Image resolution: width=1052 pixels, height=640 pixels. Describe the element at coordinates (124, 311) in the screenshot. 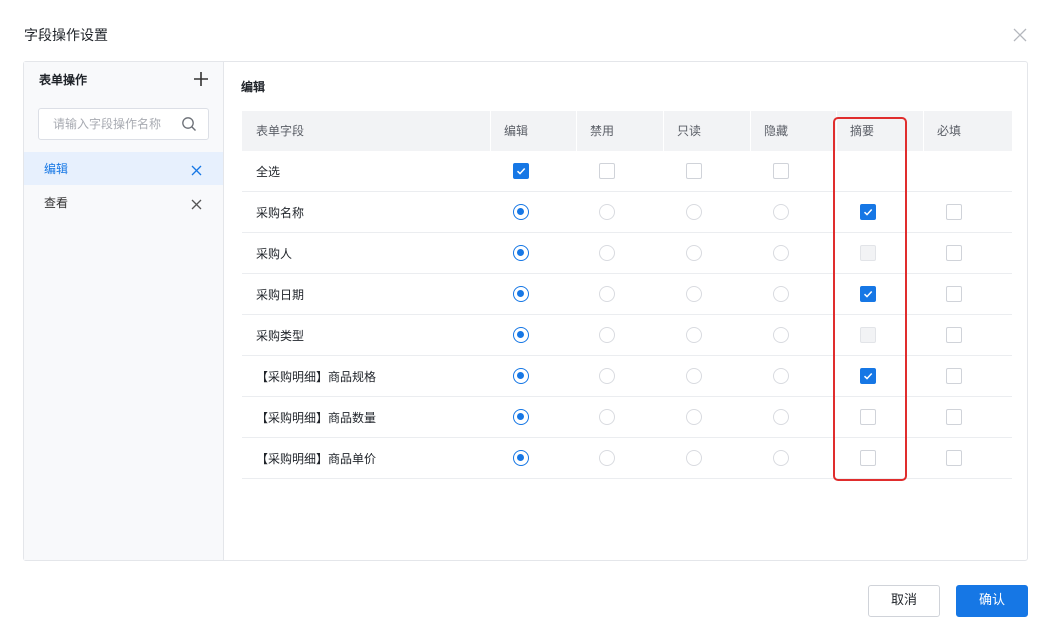

I see `operations-sidebar: 表单操作 编辑查看` at that location.